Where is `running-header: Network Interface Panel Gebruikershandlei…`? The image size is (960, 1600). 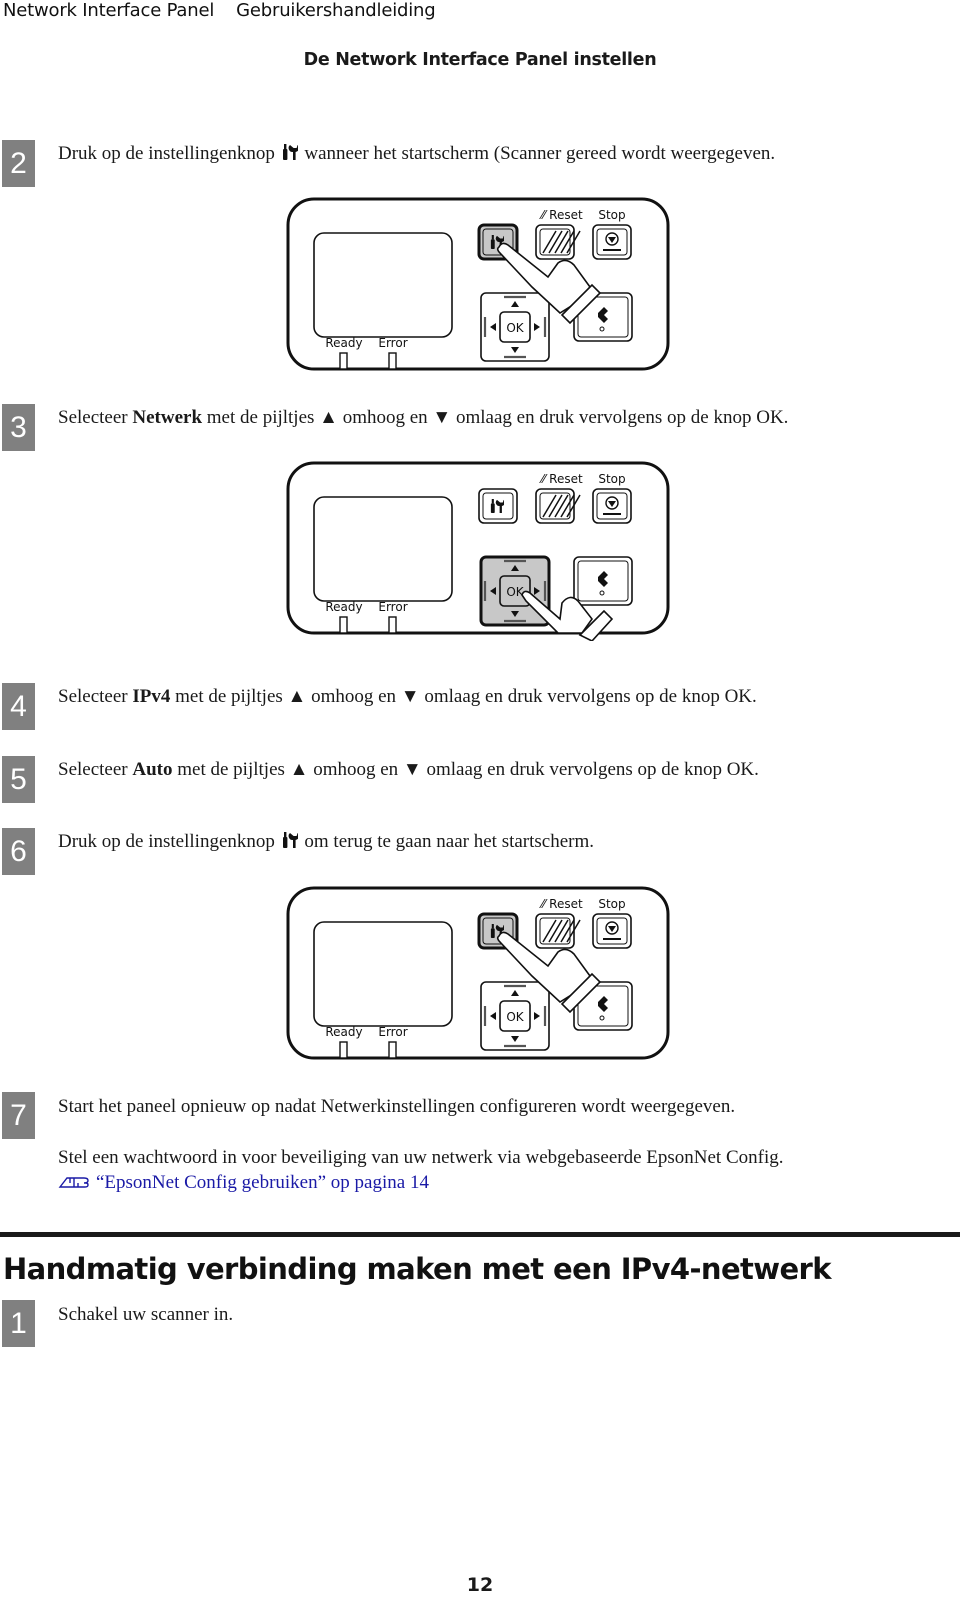 running-header: Network Interface Panel Gebruikershandlei… is located at coordinates (219, 10).